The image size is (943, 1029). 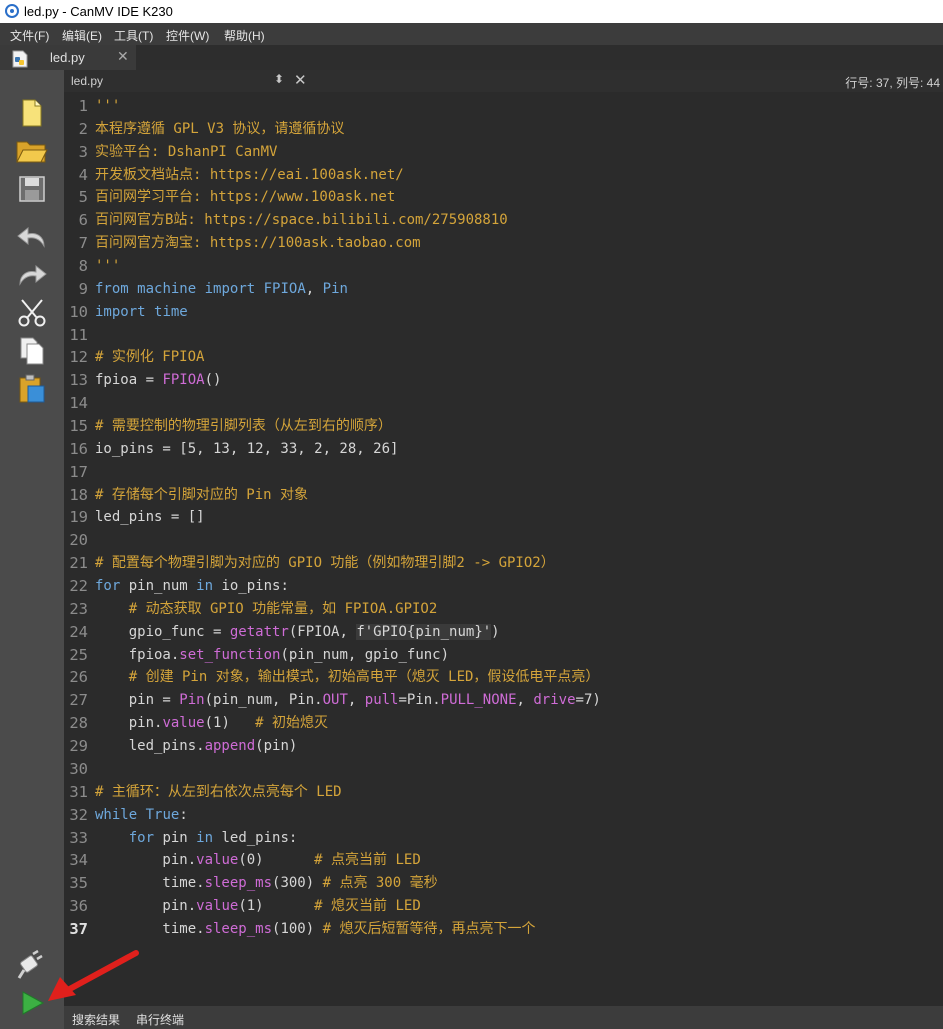 What do you see at coordinates (78, 357) in the screenshot?
I see `line-number: 12` at bounding box center [78, 357].